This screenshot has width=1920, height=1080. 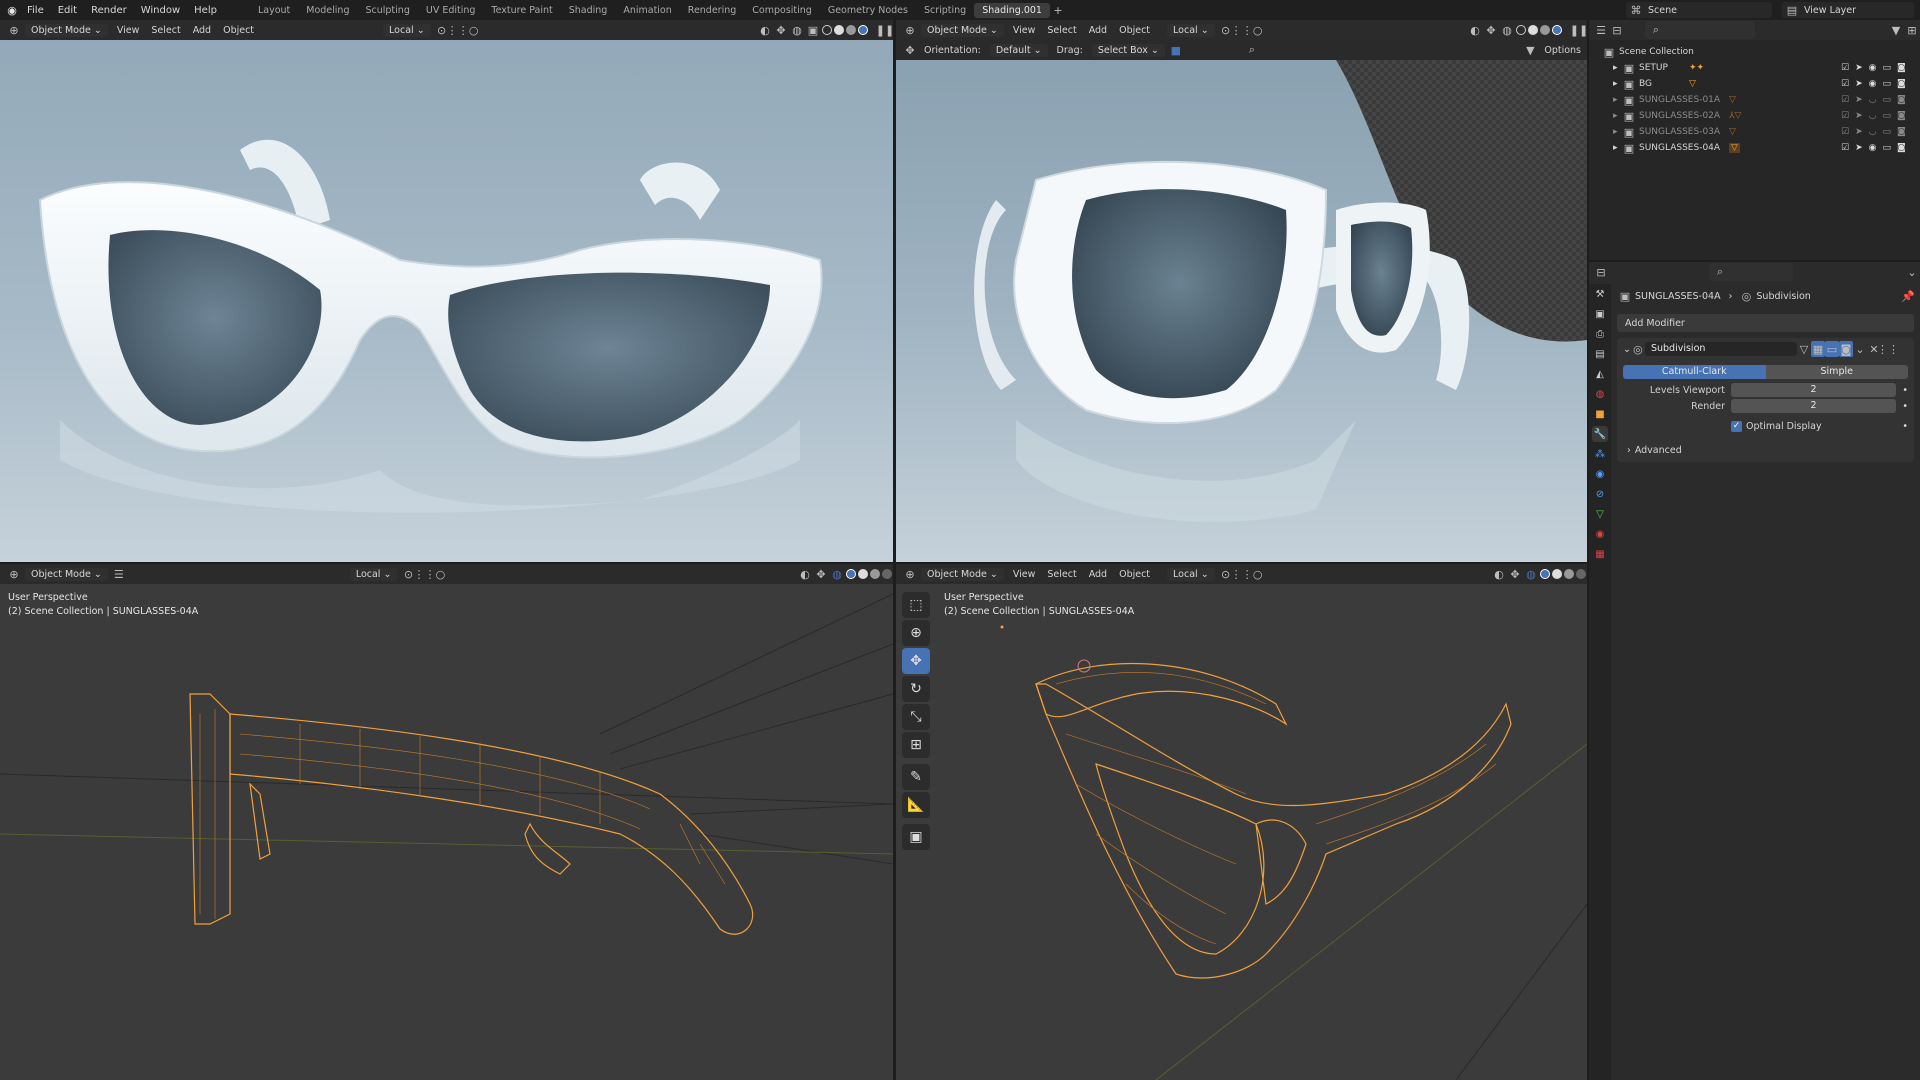 What do you see at coordinates (916, 633) in the screenshot?
I see `cursor-tool: ⊕` at bounding box center [916, 633].